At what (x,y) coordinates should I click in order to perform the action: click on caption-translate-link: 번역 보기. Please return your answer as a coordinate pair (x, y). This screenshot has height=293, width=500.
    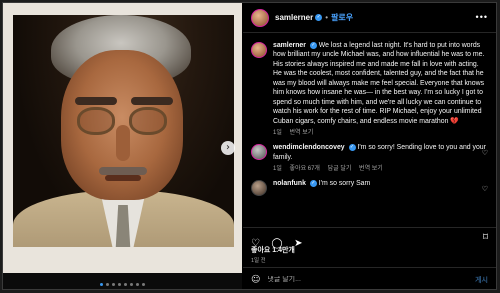
    Looking at the image, I should click on (302, 133).